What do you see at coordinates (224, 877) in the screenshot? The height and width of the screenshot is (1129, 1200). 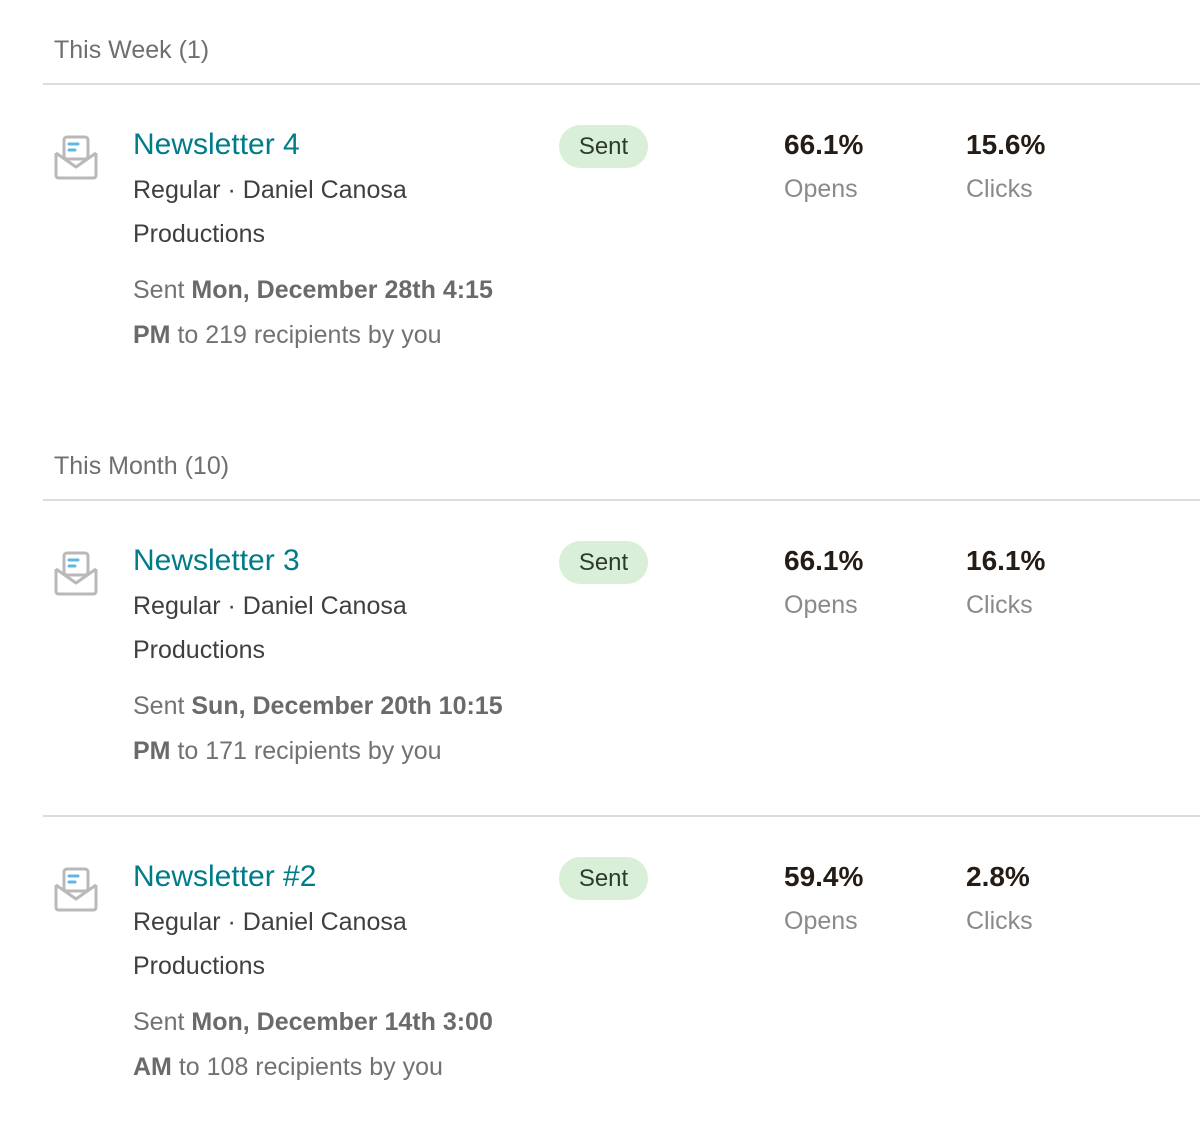 I see `campaign-title-link: Newsletter #2` at bounding box center [224, 877].